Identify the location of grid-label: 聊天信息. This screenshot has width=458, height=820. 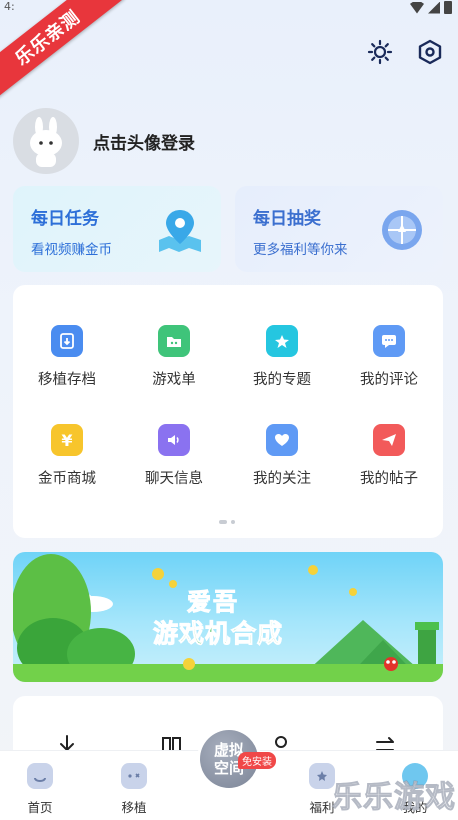
(174, 479).